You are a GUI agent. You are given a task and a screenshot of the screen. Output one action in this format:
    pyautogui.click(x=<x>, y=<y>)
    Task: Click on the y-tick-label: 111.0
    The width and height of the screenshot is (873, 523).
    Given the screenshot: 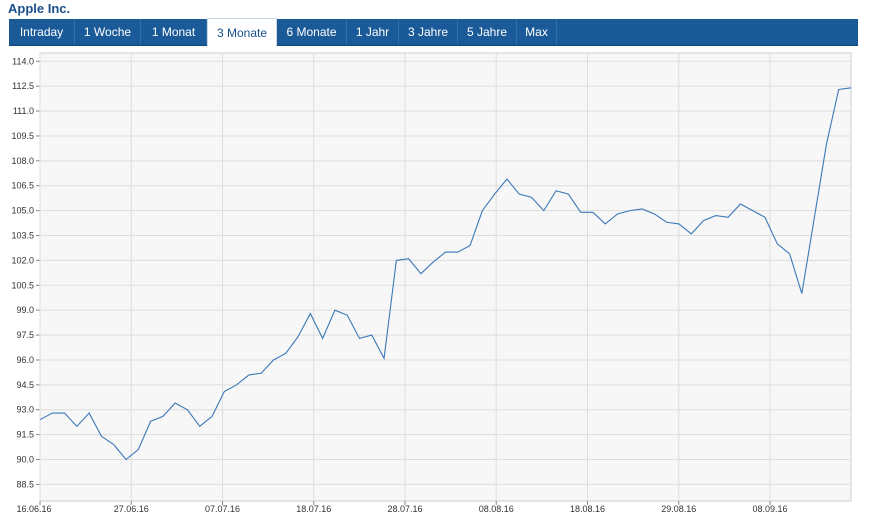 What is the action you would take?
    pyautogui.click(x=23, y=111)
    